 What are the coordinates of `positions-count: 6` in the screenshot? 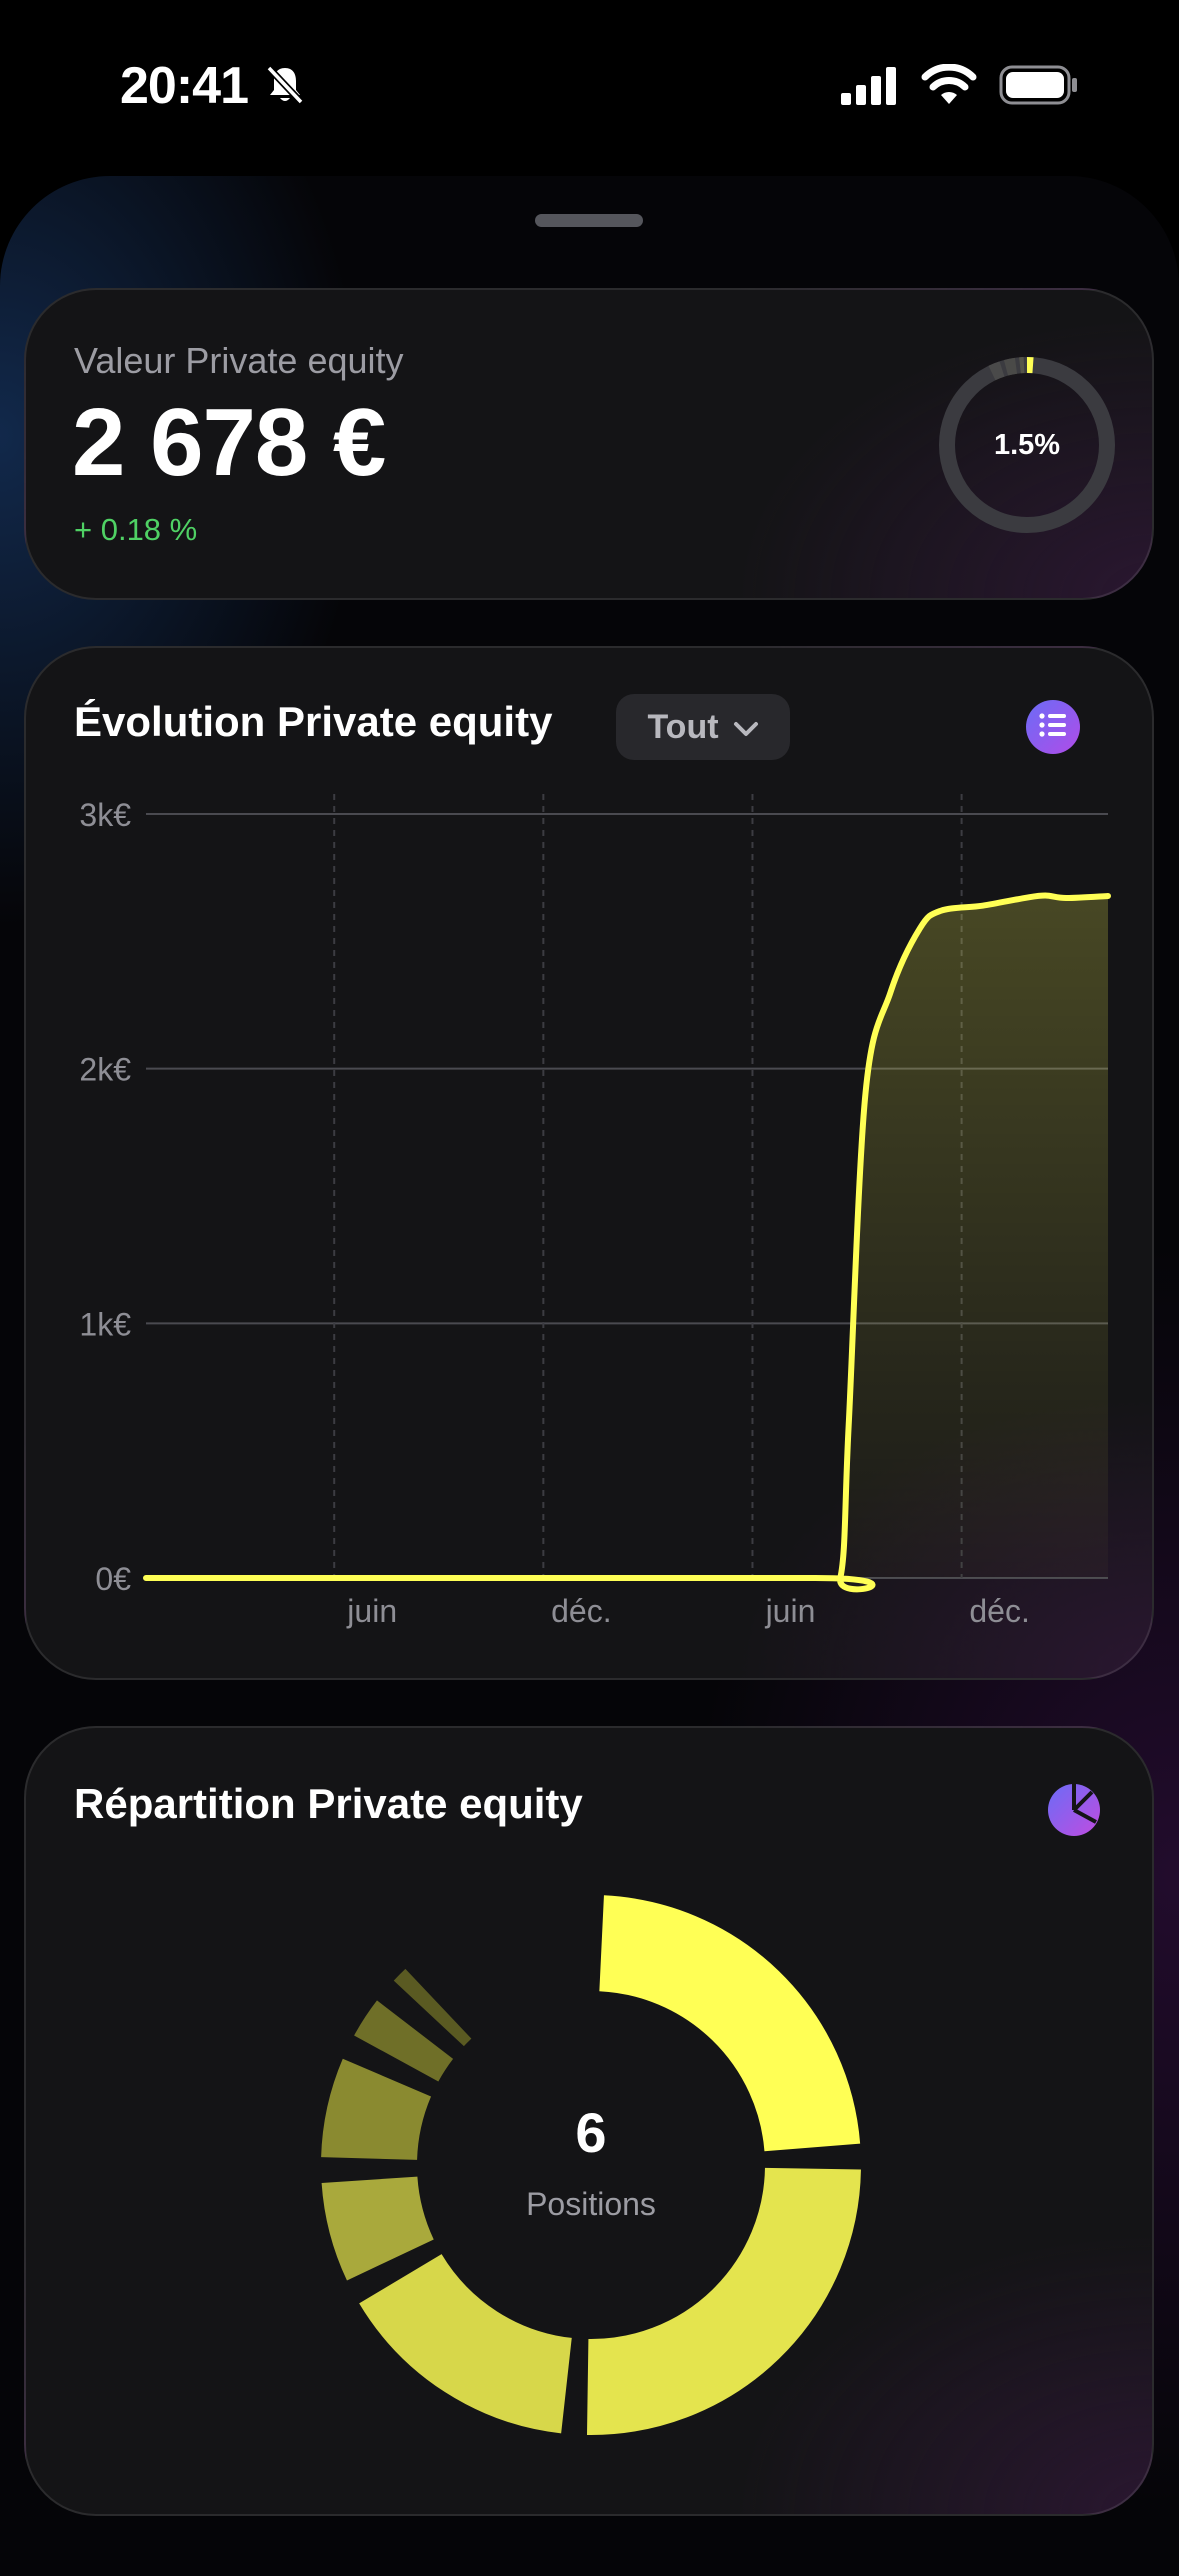 It's located at (591, 2132).